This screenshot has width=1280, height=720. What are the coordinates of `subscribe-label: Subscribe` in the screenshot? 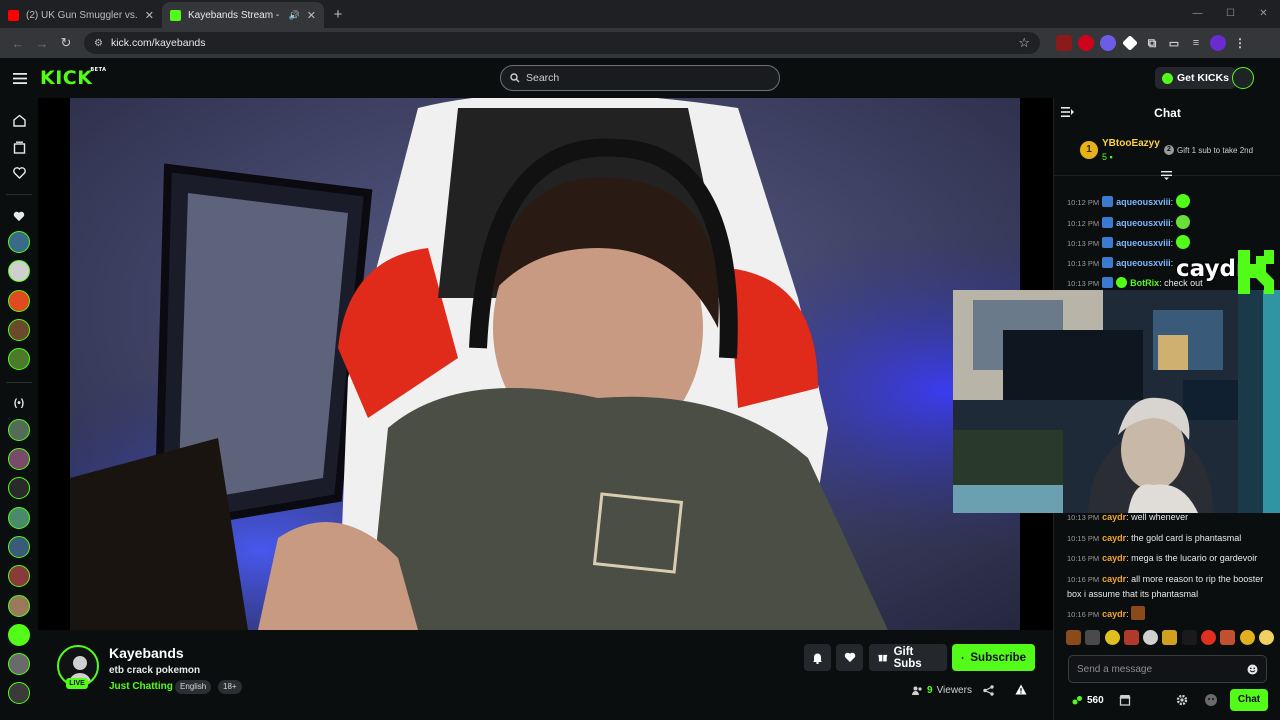 It's located at (998, 657).